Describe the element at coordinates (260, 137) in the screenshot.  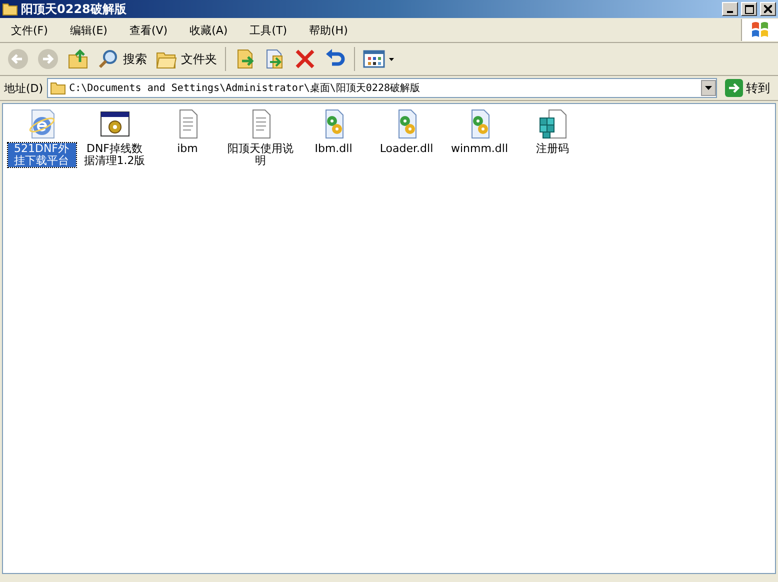
I see `file-item: 阳顶天使用说明` at that location.